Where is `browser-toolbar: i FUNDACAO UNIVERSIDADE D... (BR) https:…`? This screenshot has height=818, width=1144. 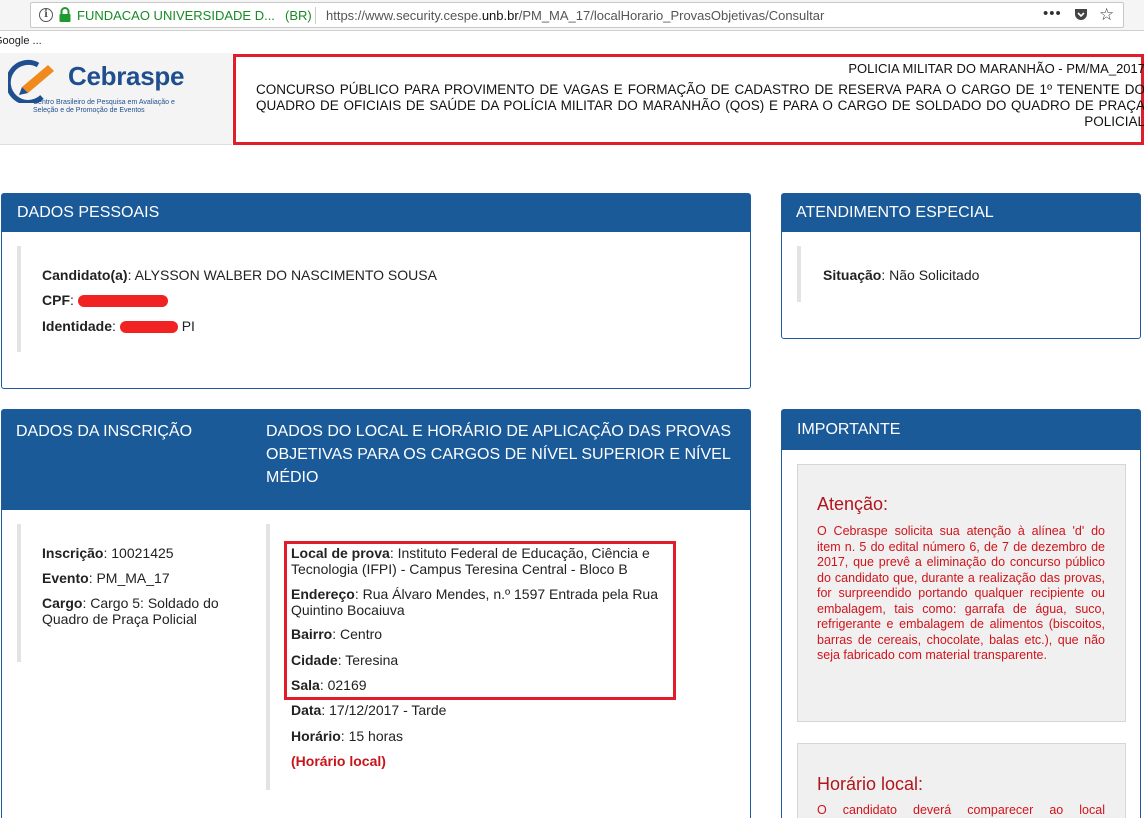 browser-toolbar: i FUNDACAO UNIVERSIDADE D... (BR) https:… is located at coordinates (572, 15).